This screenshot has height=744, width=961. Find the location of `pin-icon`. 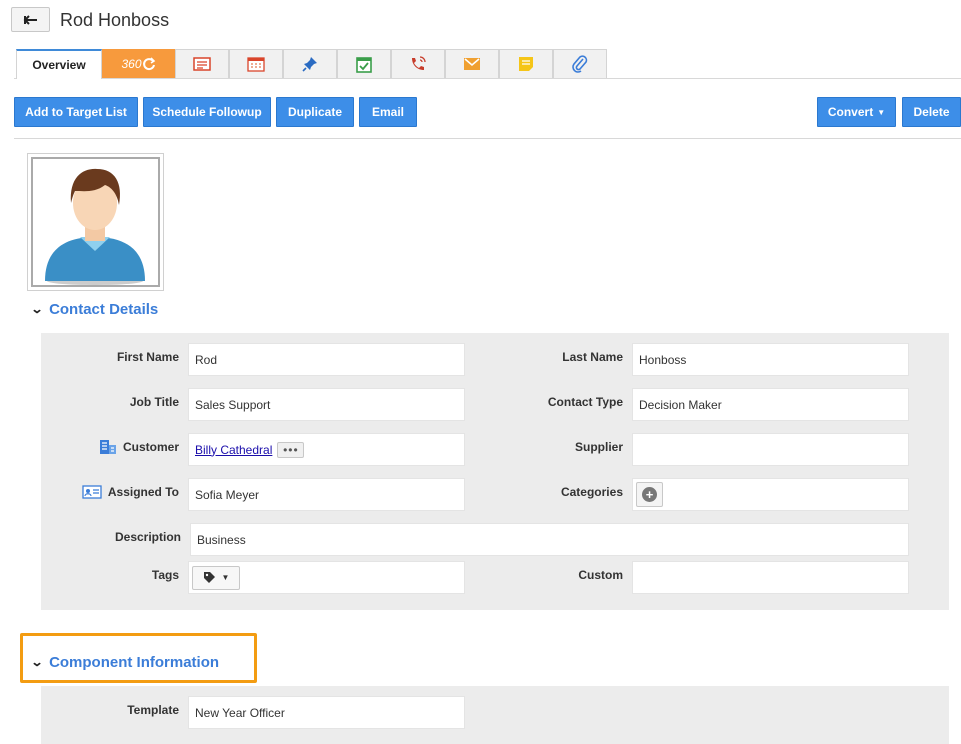

pin-icon is located at coordinates (309, 64).